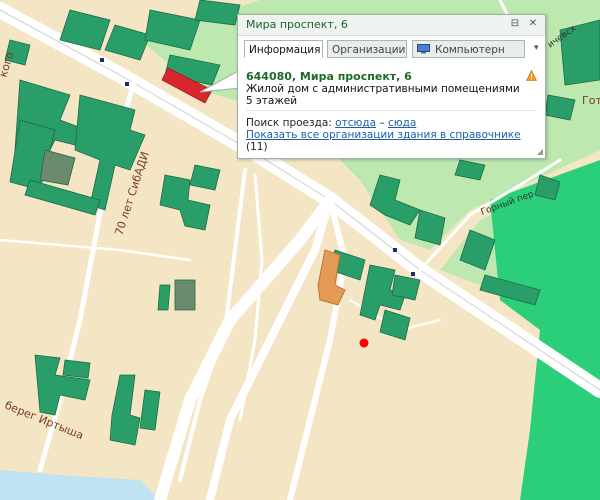 Image resolution: width=600 pixels, height=500 pixels. Describe the element at coordinates (382, 123) in the screenshot. I see `route-dash: –` at that location.